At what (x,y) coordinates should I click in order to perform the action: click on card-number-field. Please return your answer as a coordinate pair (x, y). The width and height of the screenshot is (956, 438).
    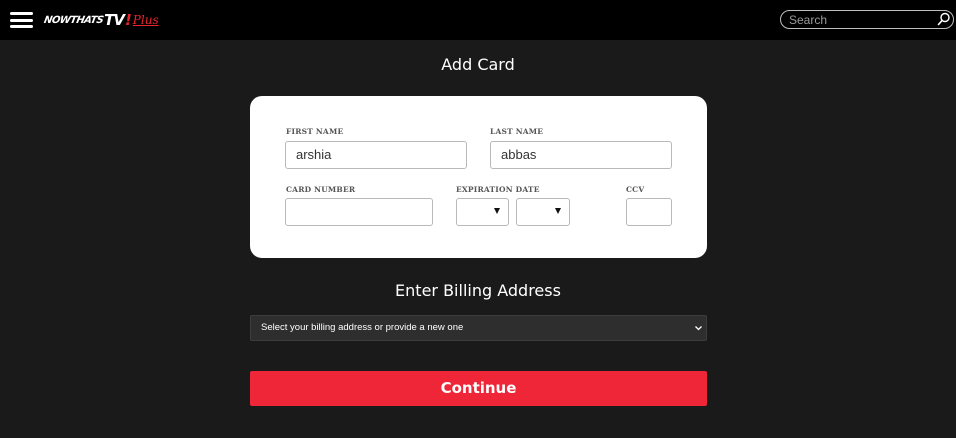
    Looking at the image, I should click on (359, 212).